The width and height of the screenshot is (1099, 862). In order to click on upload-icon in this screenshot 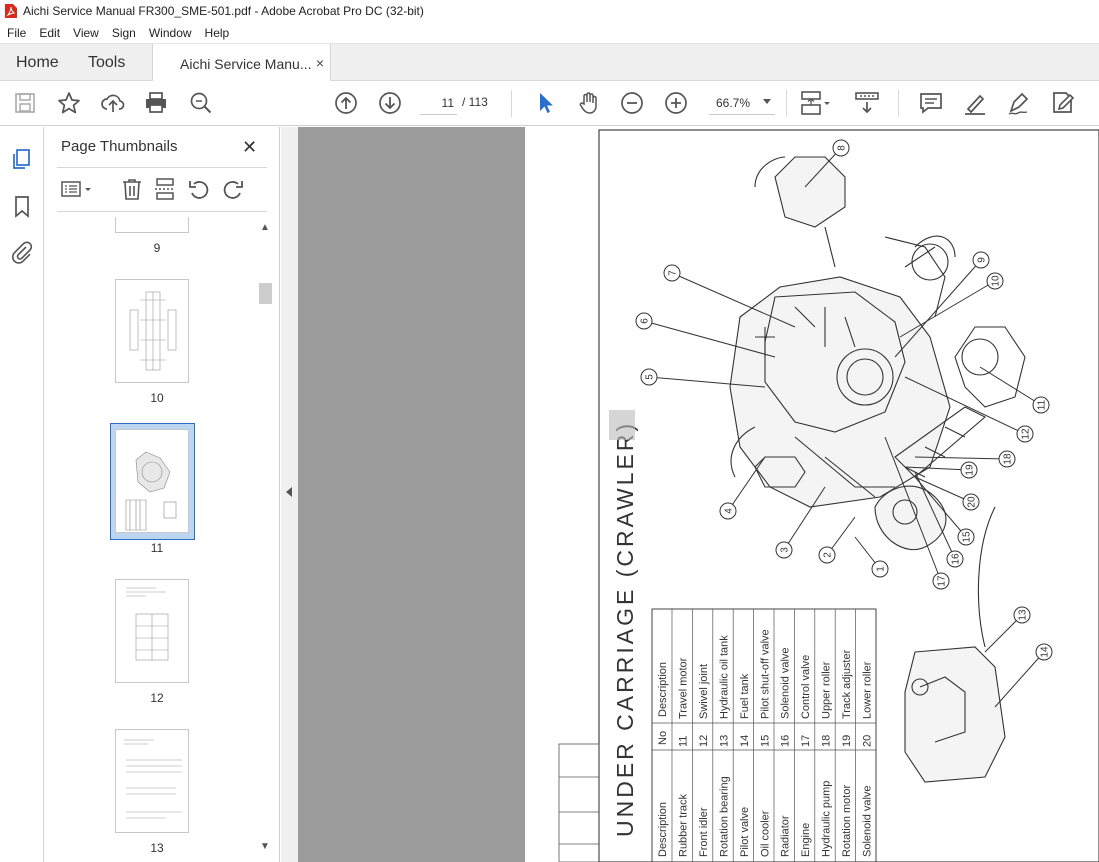, I will do `click(113, 103)`.